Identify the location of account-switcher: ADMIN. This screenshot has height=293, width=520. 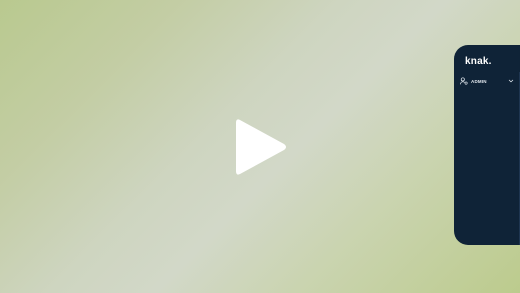
(487, 81).